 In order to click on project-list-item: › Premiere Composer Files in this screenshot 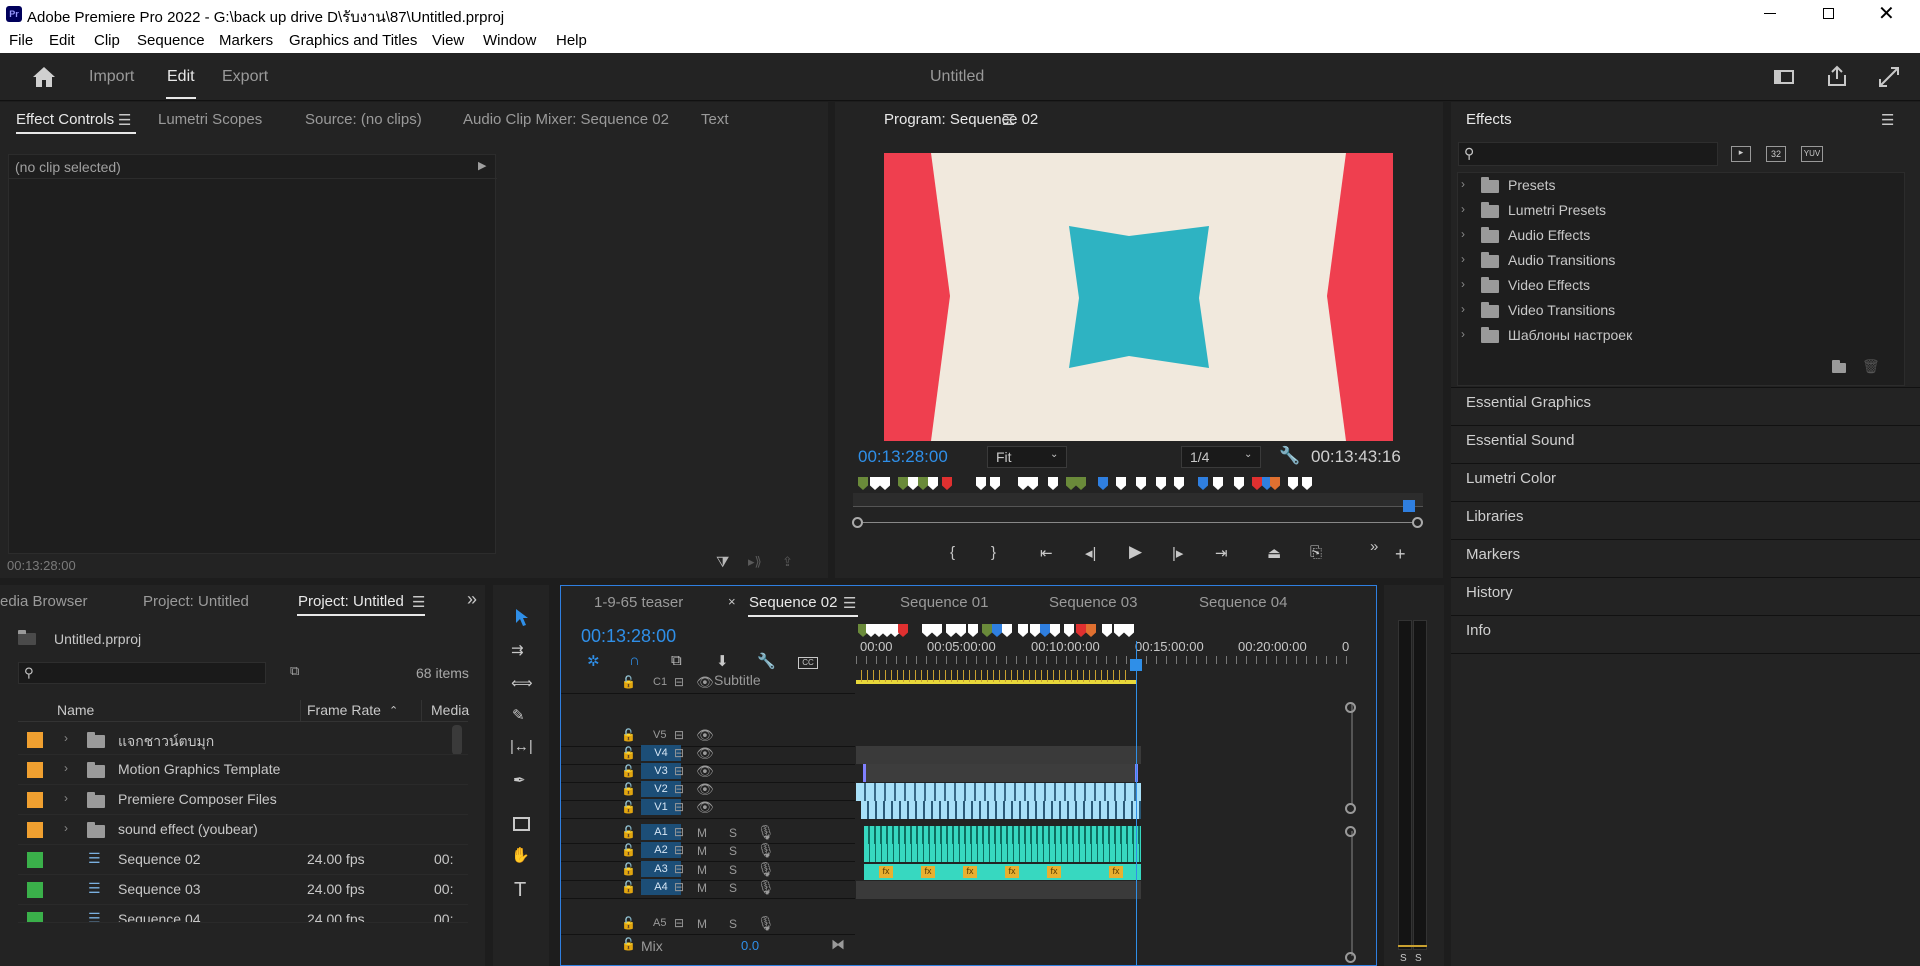, I will do `click(243, 800)`.